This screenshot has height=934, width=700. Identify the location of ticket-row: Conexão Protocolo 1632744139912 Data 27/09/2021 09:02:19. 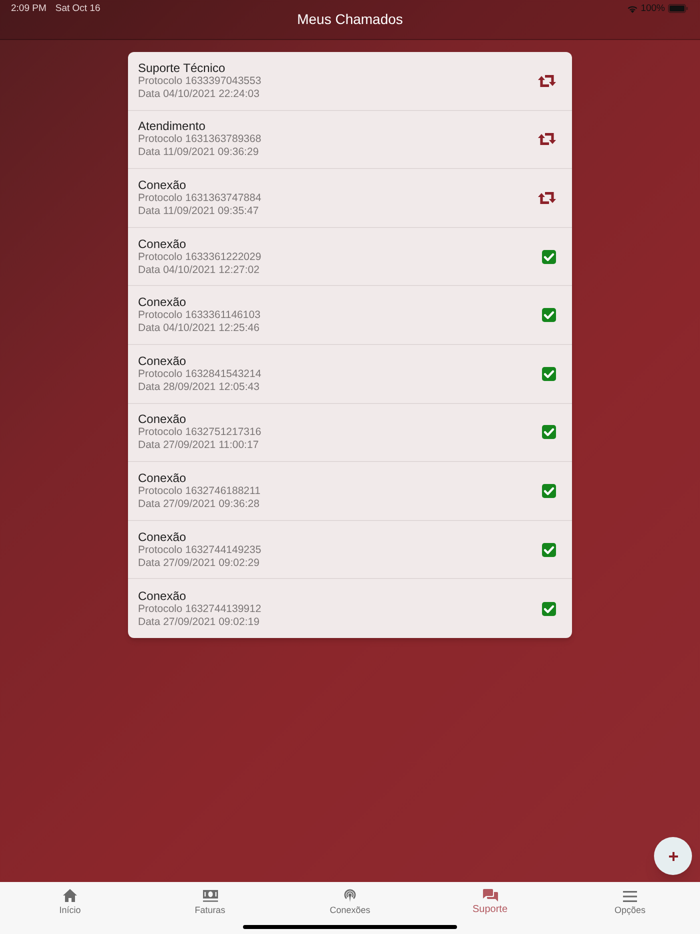
(350, 608).